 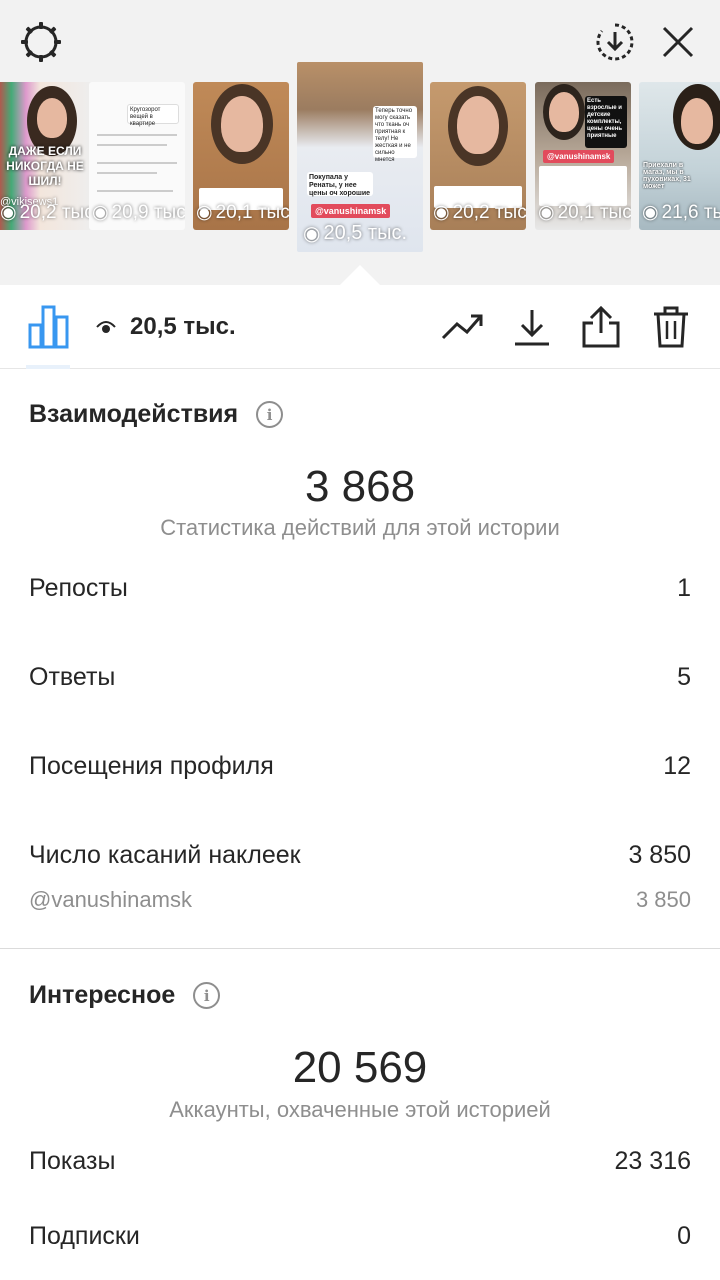 I want to click on metric-label: Число касаний наклеек, so click(x=165, y=855).